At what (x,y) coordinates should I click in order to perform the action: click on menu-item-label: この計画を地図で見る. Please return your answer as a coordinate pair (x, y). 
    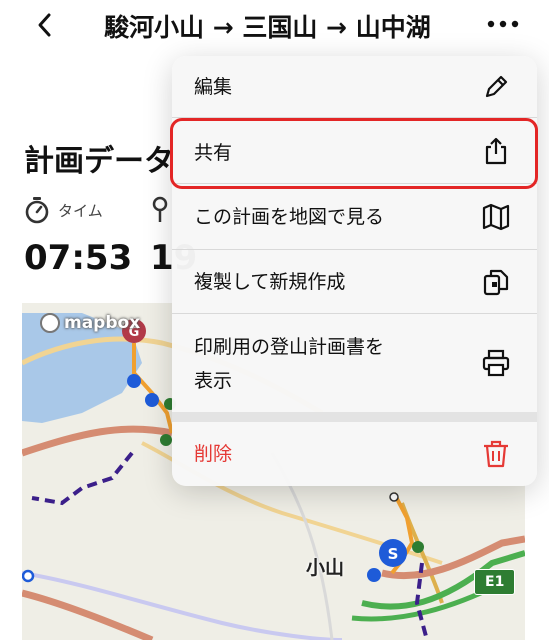
    Looking at the image, I should click on (289, 217).